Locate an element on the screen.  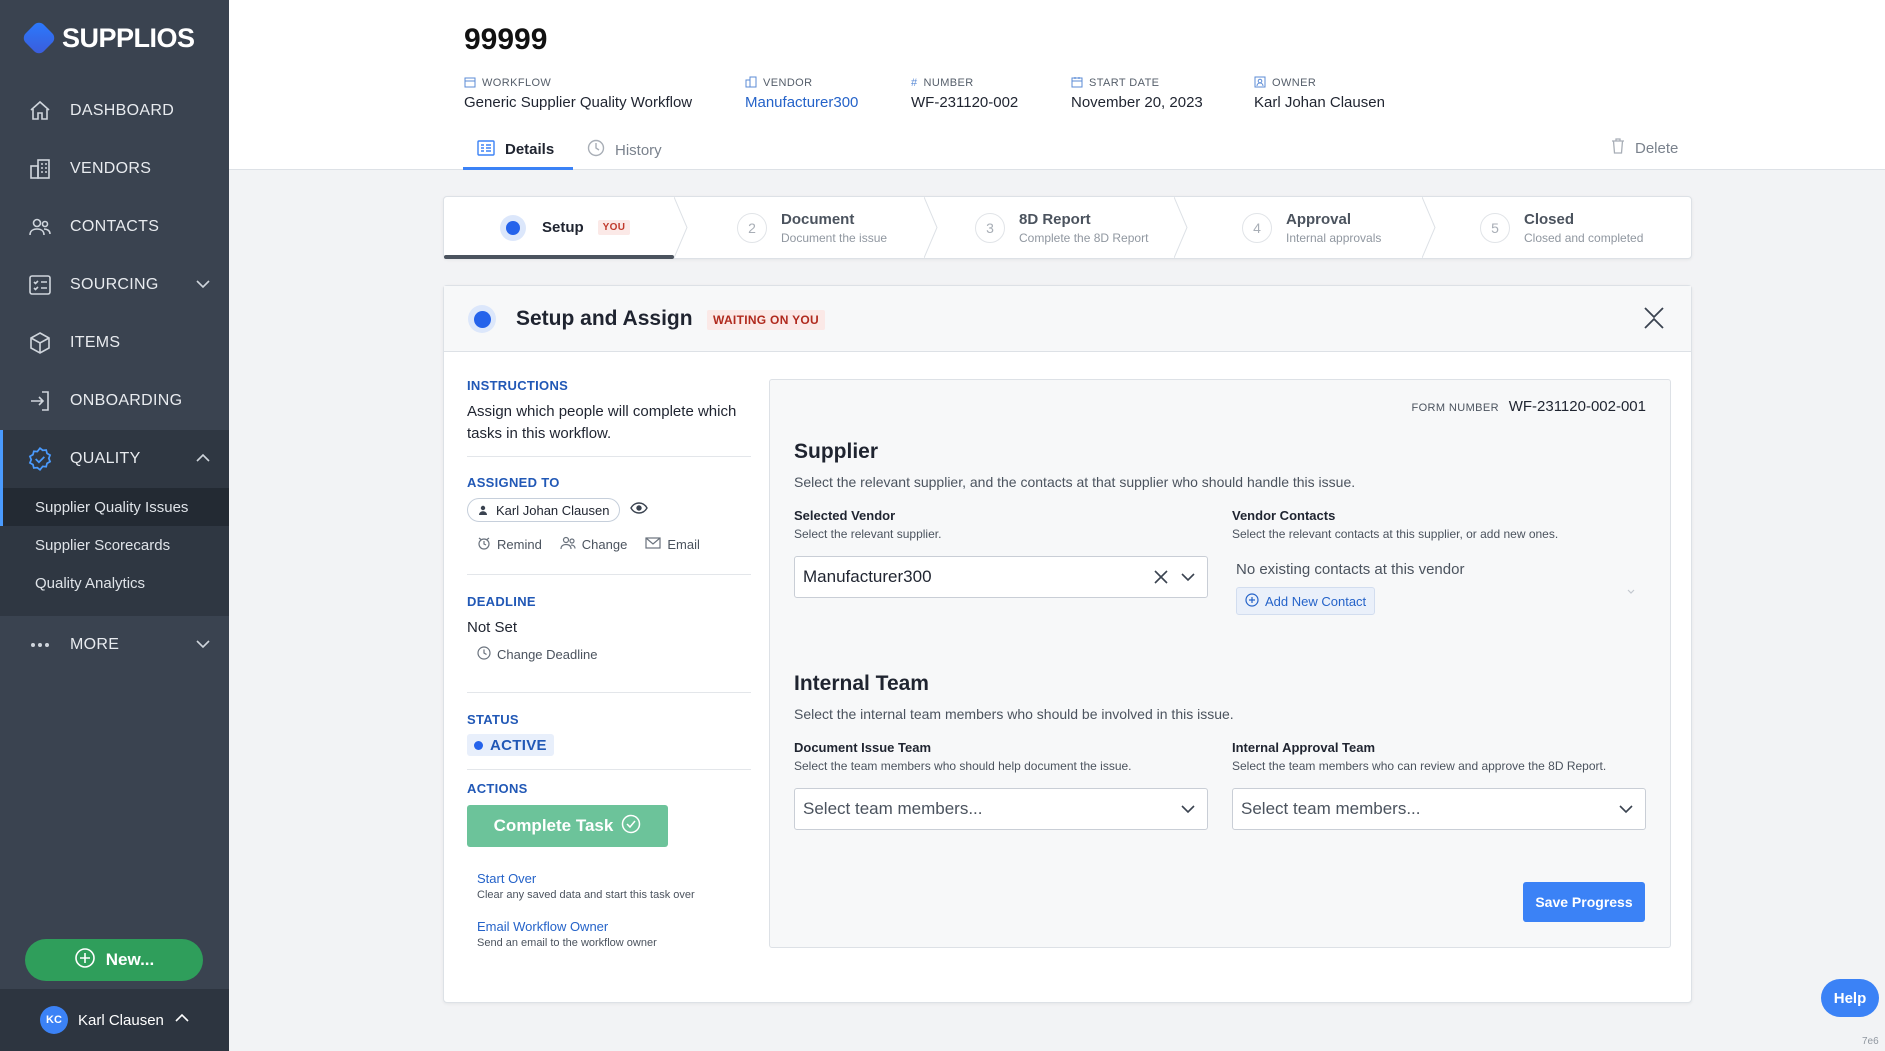
save-progress-button: Save Progress is located at coordinates (1584, 902).